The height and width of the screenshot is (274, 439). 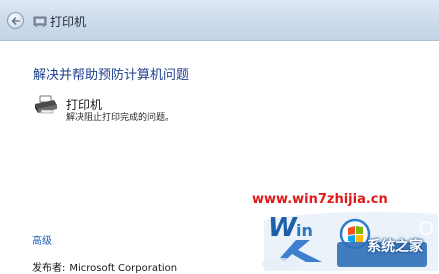 What do you see at coordinates (320, 199) in the screenshot?
I see `watermark-url: www.win7zhijia.cn` at bounding box center [320, 199].